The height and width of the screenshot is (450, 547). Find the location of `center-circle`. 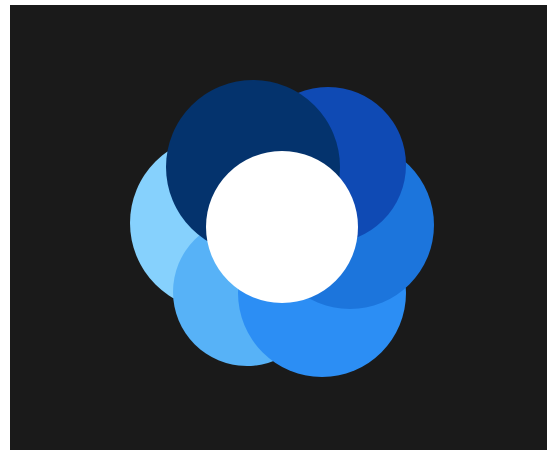

center-circle is located at coordinates (282, 227).